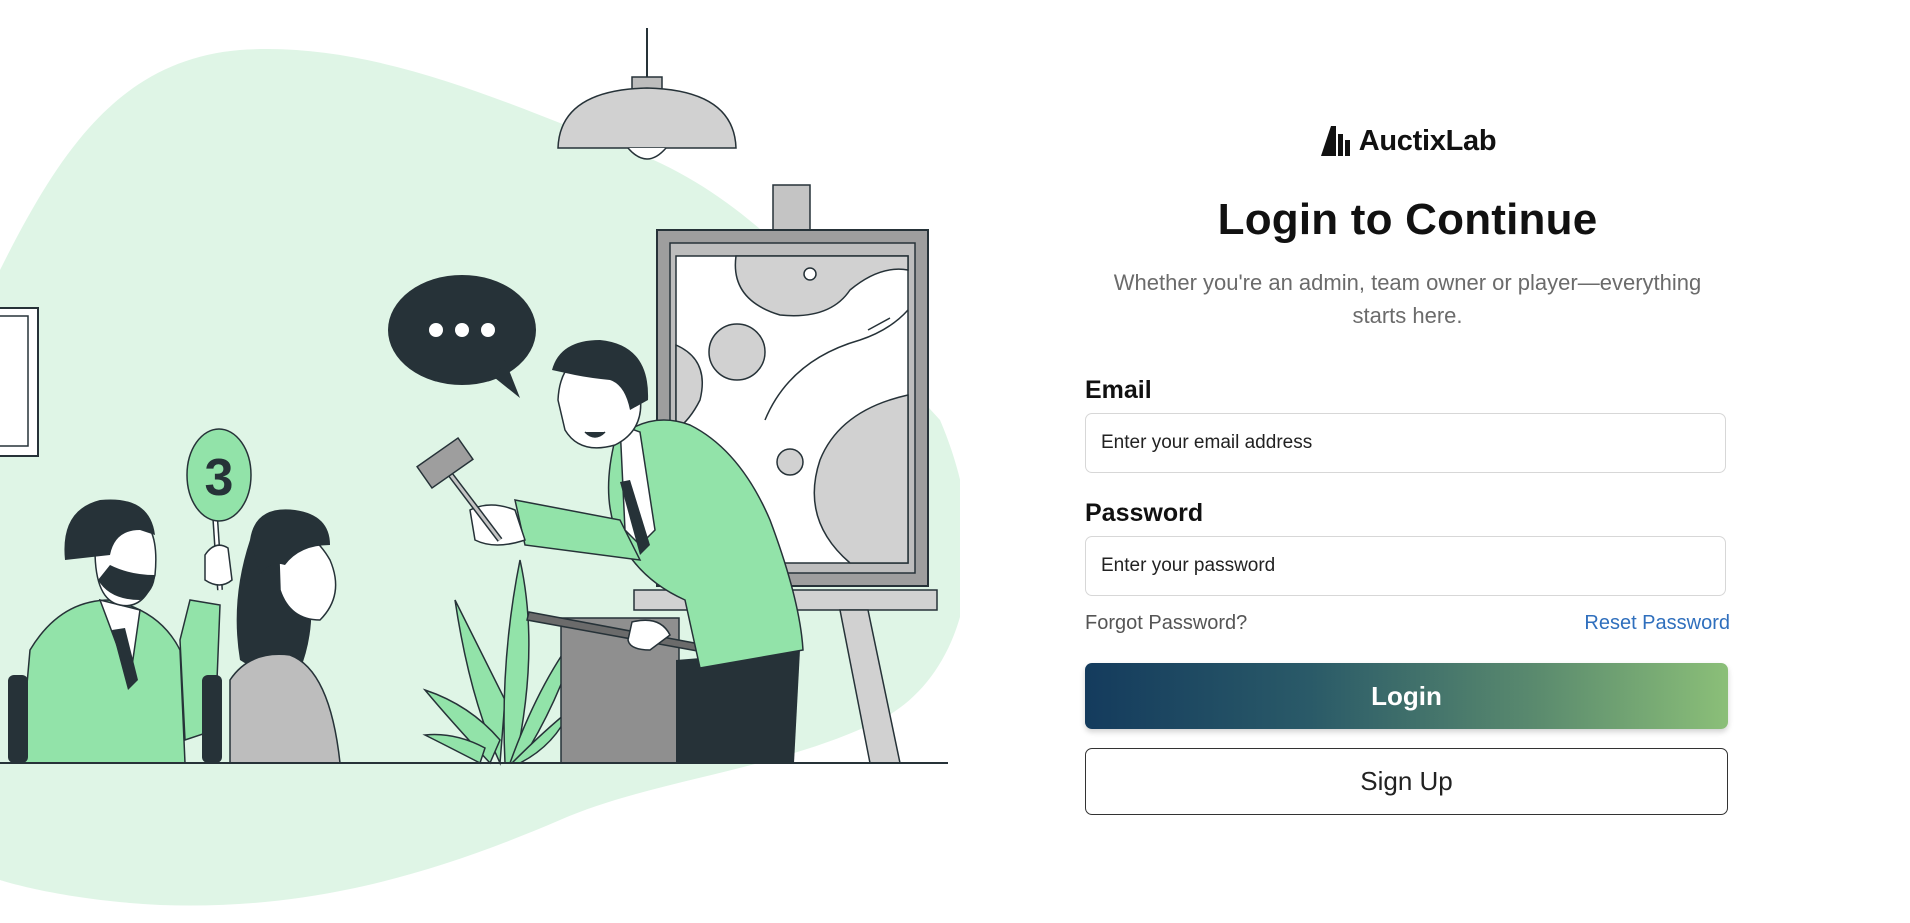 The width and height of the screenshot is (1910, 923). Describe the element at coordinates (1427, 140) in the screenshot. I see `brand-name: AuctixLab` at that location.